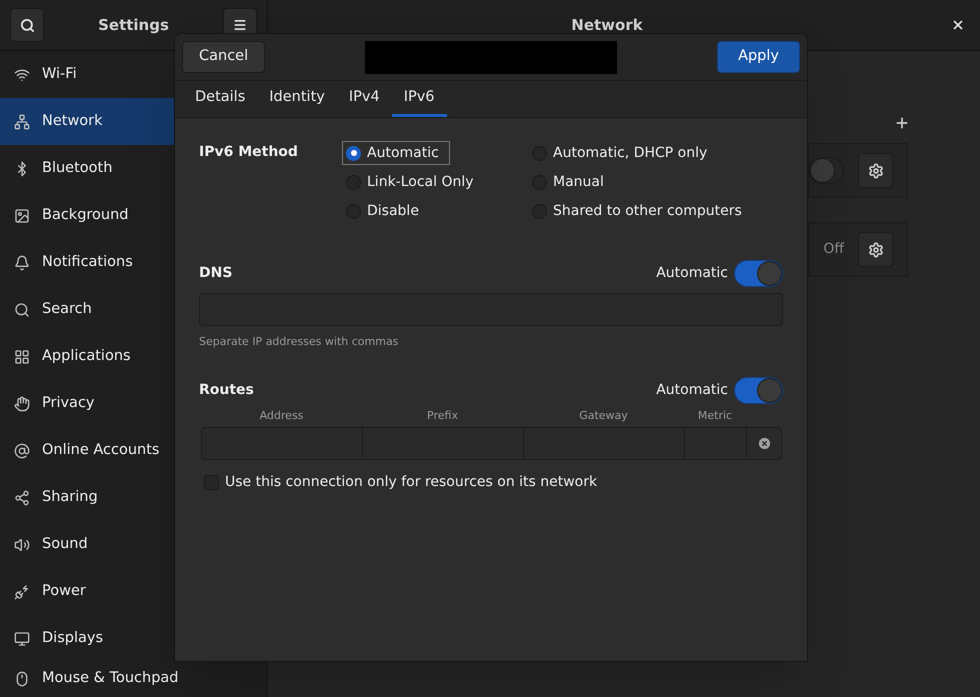 The height and width of the screenshot is (697, 980). Describe the element at coordinates (22, 122) in the screenshot. I see `network-icon` at that location.